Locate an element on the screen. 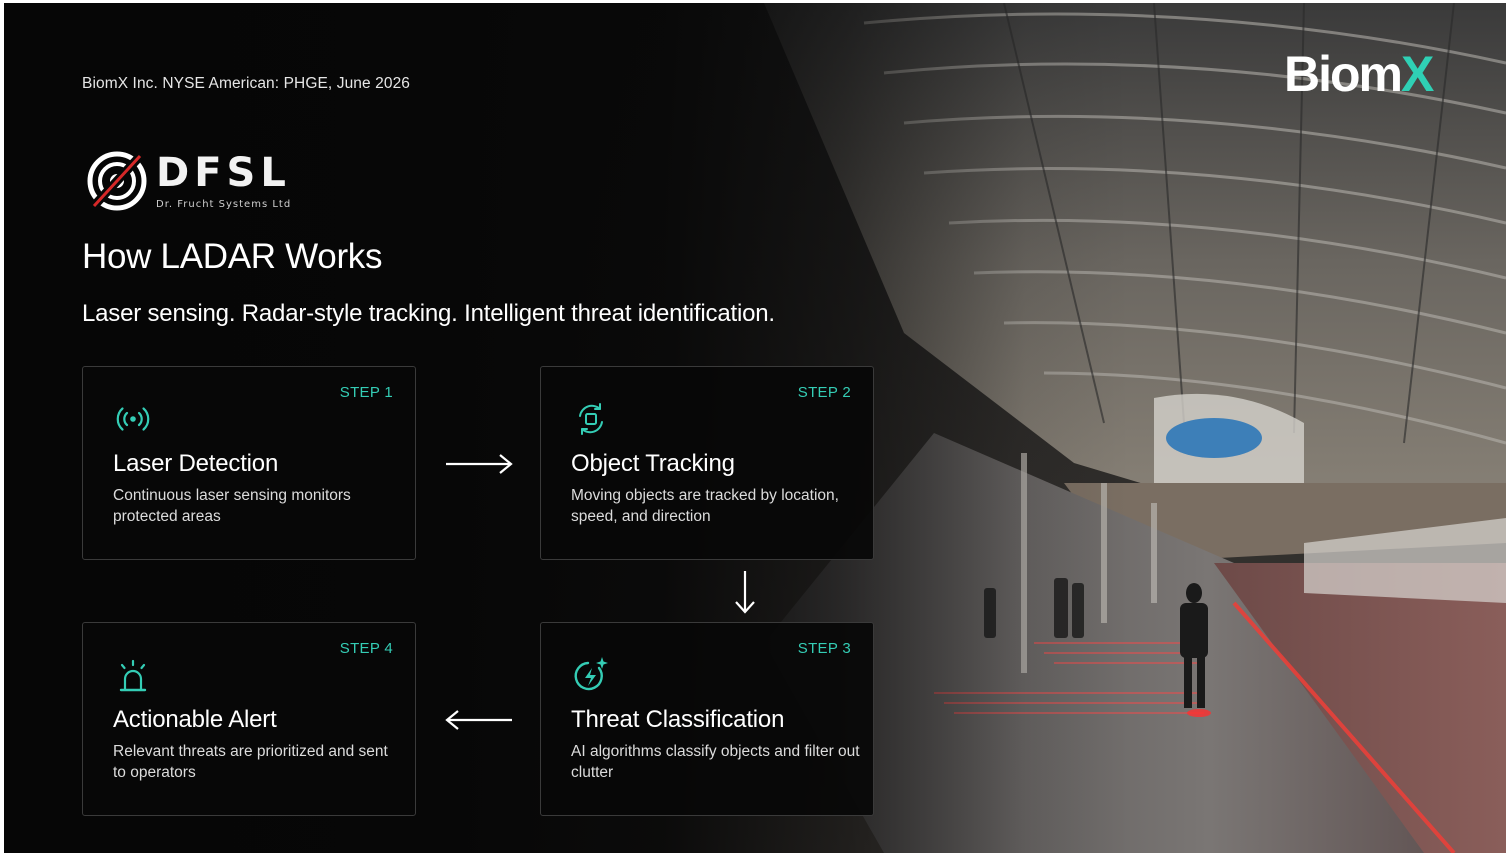 The width and height of the screenshot is (1510, 855). dfsl-wordmark: DFSL is located at coordinates (223, 173).